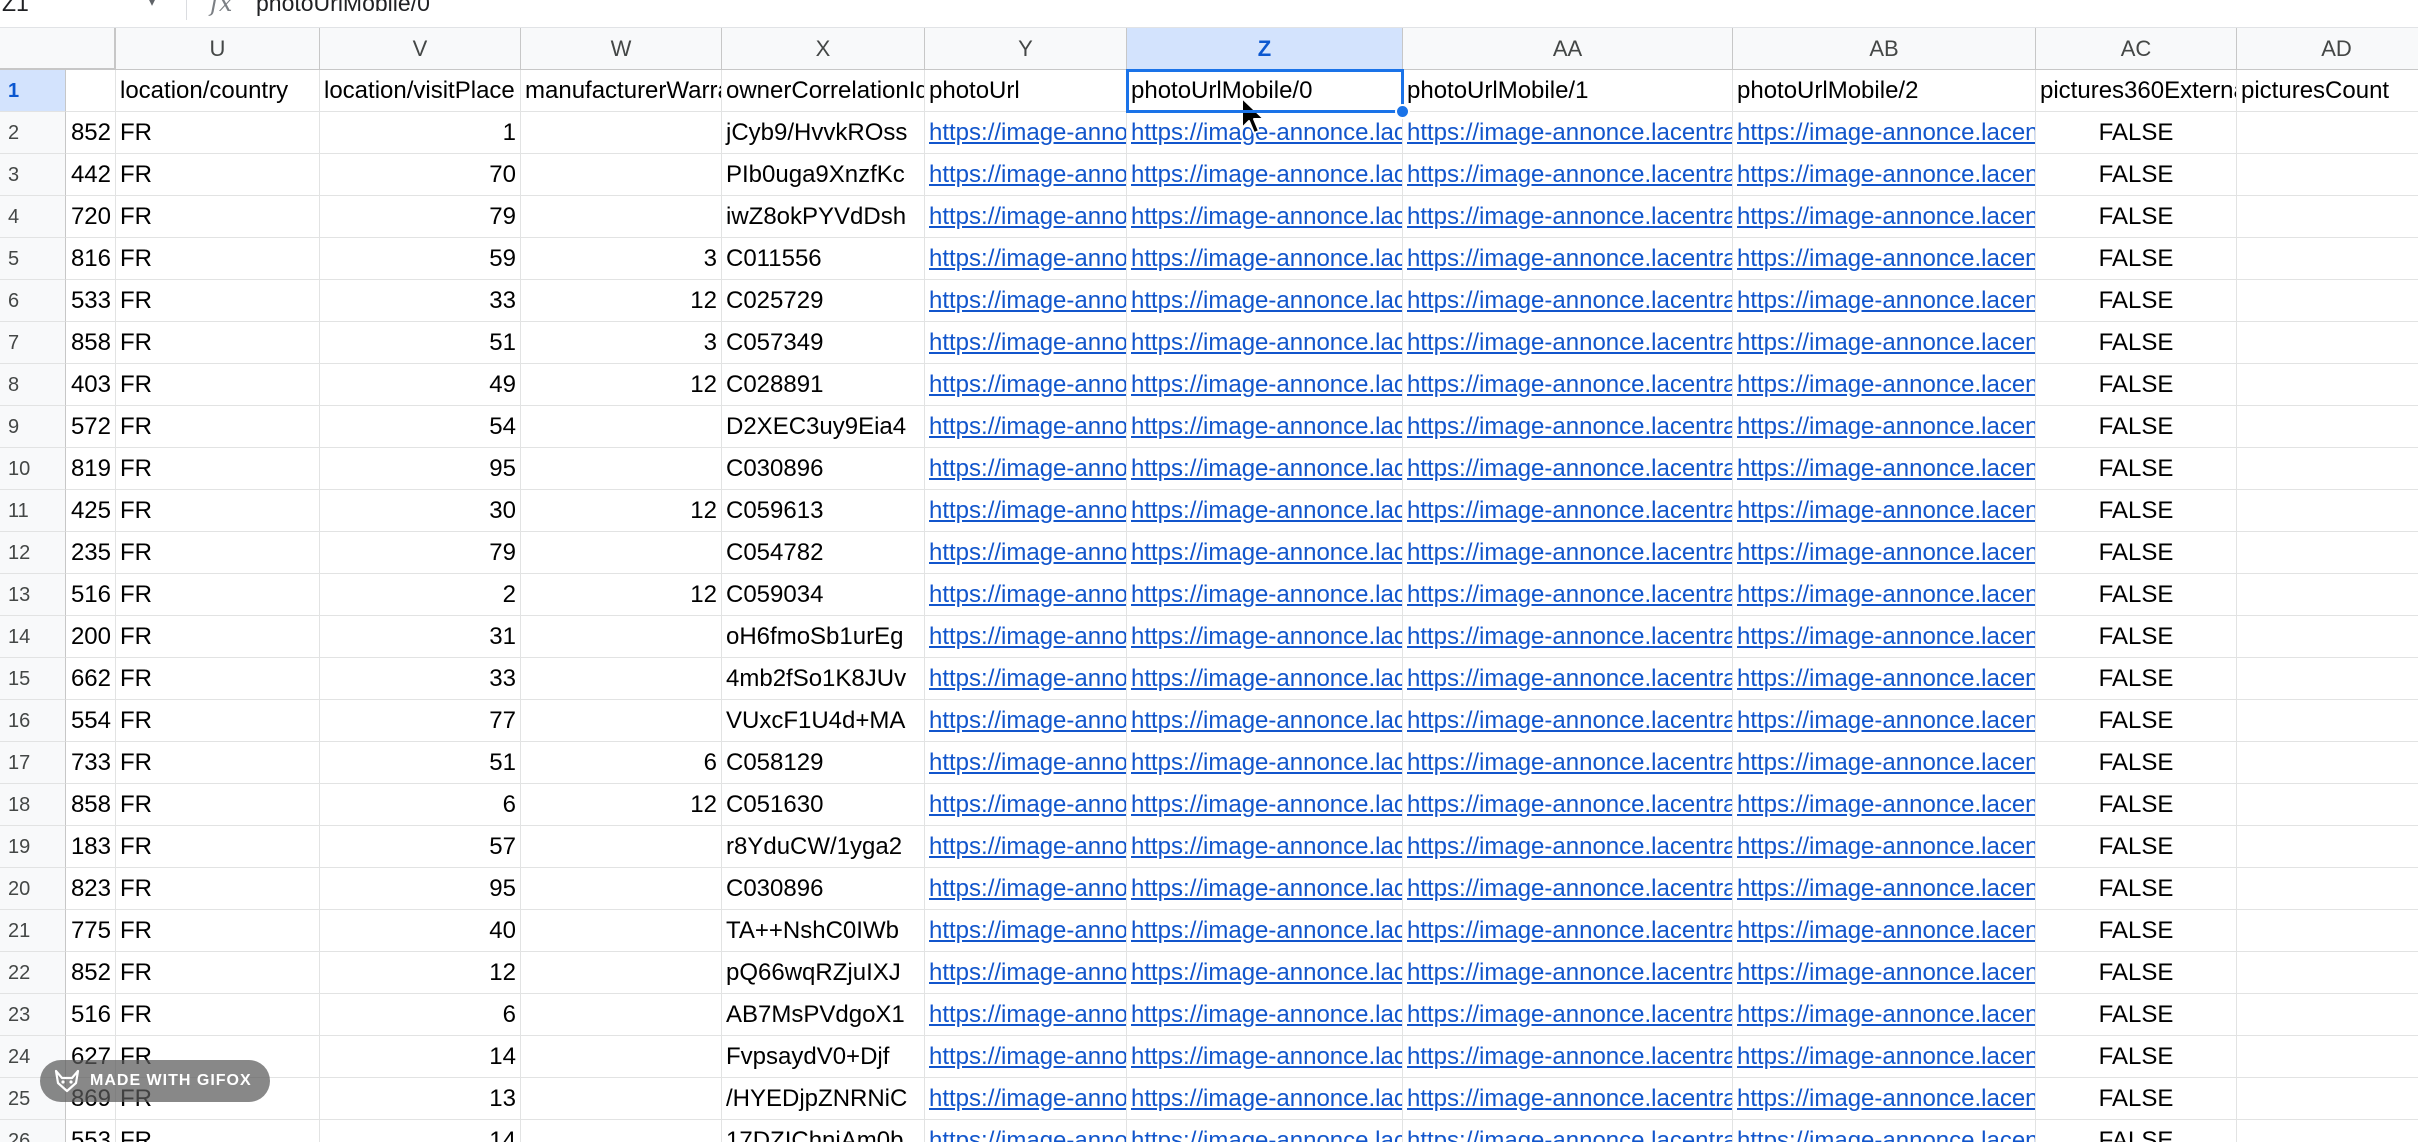 This screenshot has width=2418, height=1142. Describe the element at coordinates (420, 427) in the screenshot. I see `cell: 54` at that location.